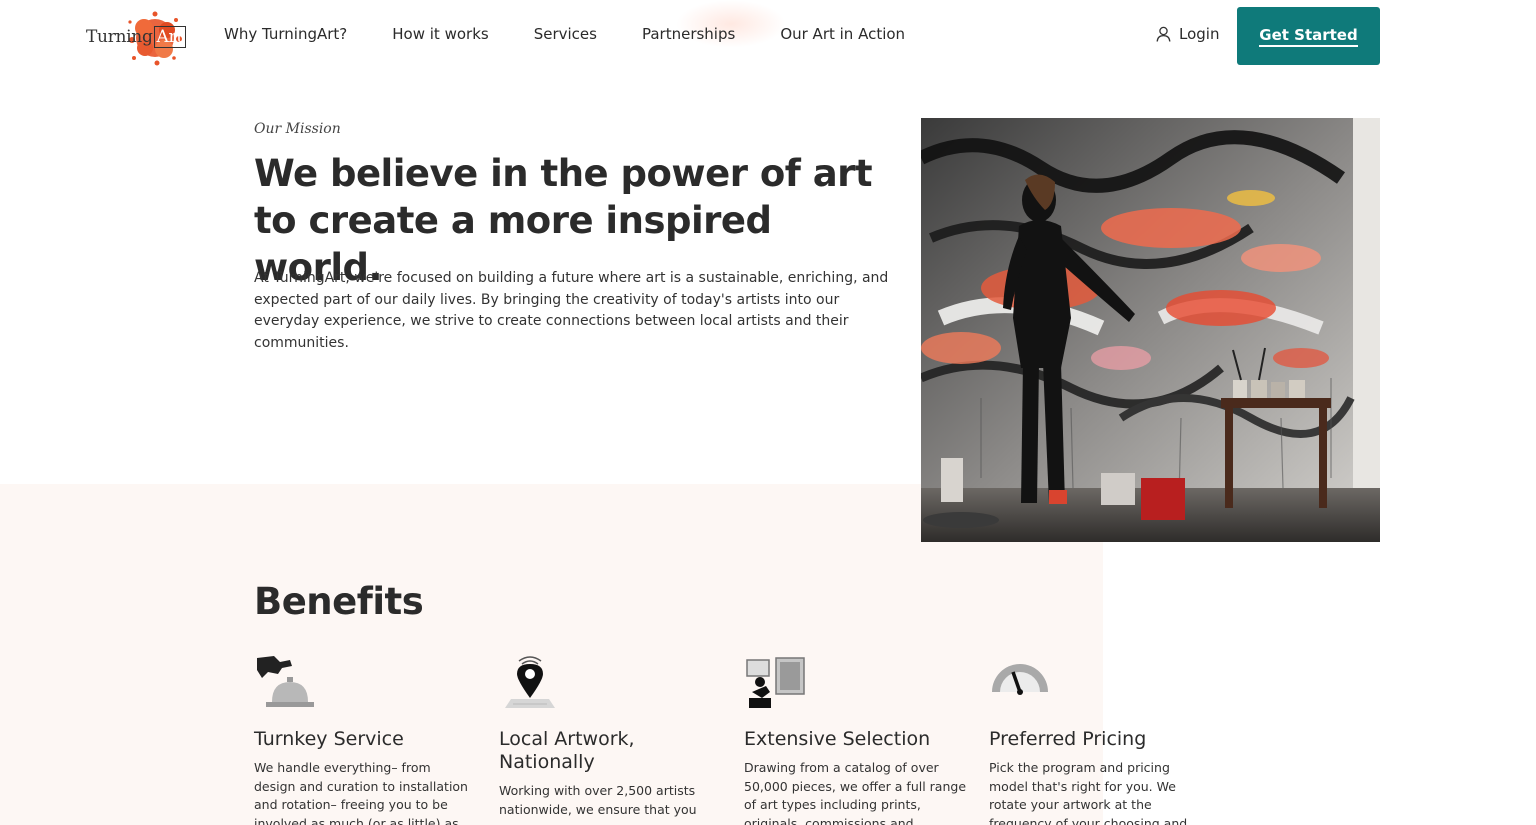 This screenshot has height=825, width=1536. I want to click on login-link: Login, so click(1187, 34).